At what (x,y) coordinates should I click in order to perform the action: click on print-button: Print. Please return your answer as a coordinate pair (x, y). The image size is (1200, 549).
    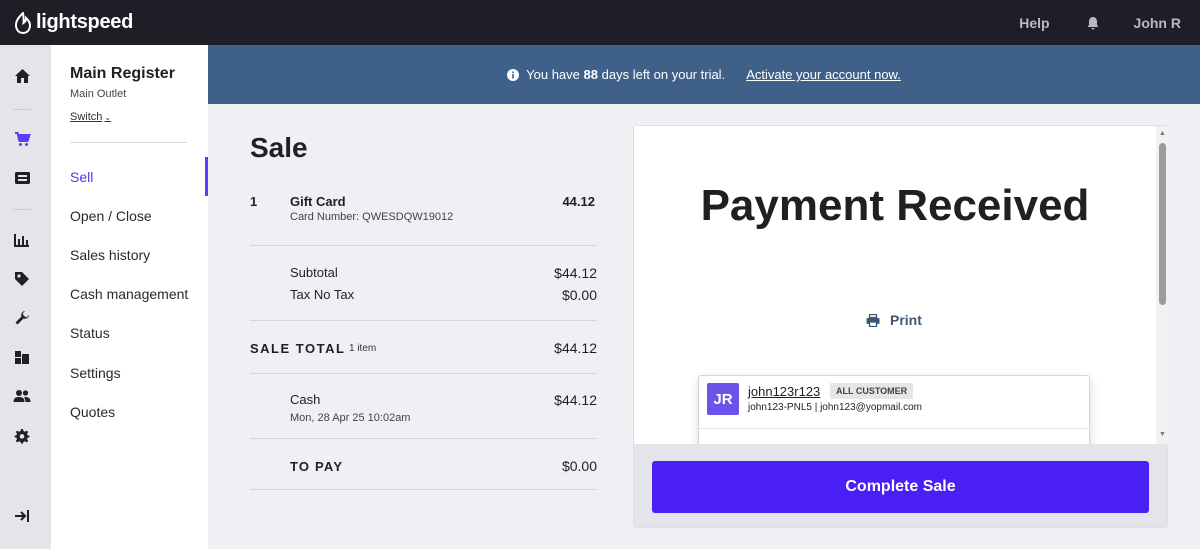
    Looking at the image, I should click on (894, 320).